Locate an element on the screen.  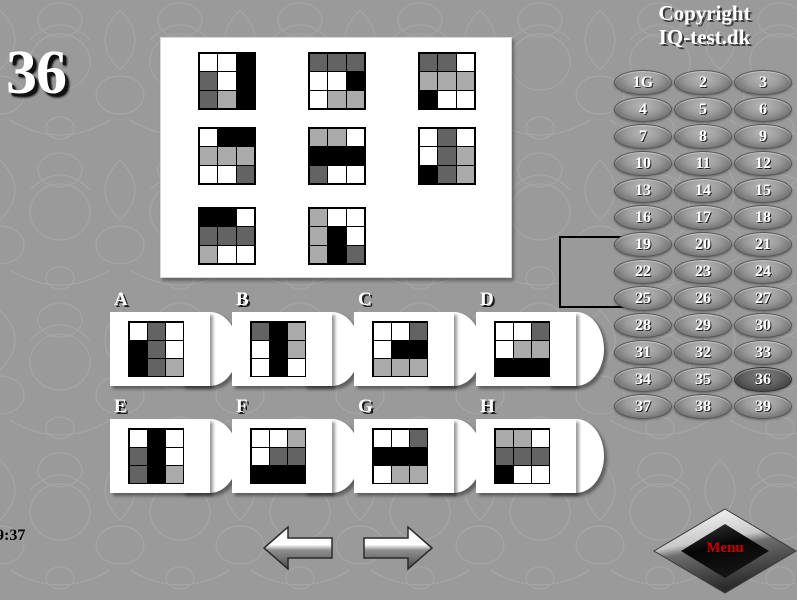
question-button-28: 28 is located at coordinates (643, 325).